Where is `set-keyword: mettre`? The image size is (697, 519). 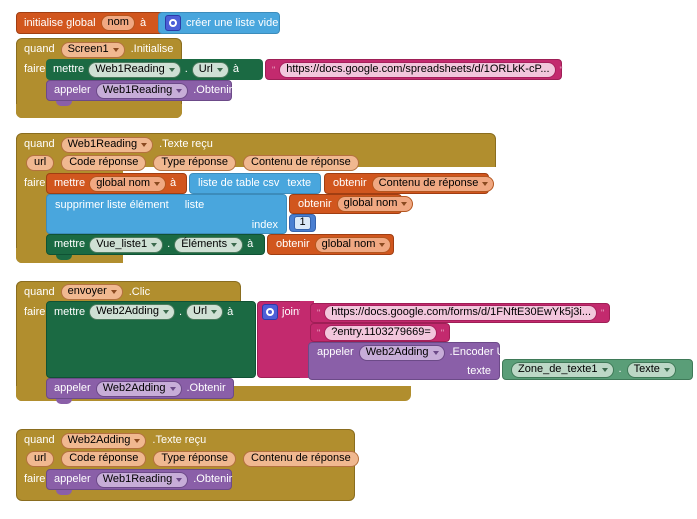
set-keyword: mettre is located at coordinates (70, 183).